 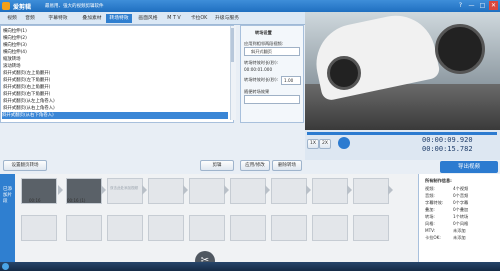 I want to click on list-item: 斜开式翻页(左上角翻开), so click(x=26, y=73).